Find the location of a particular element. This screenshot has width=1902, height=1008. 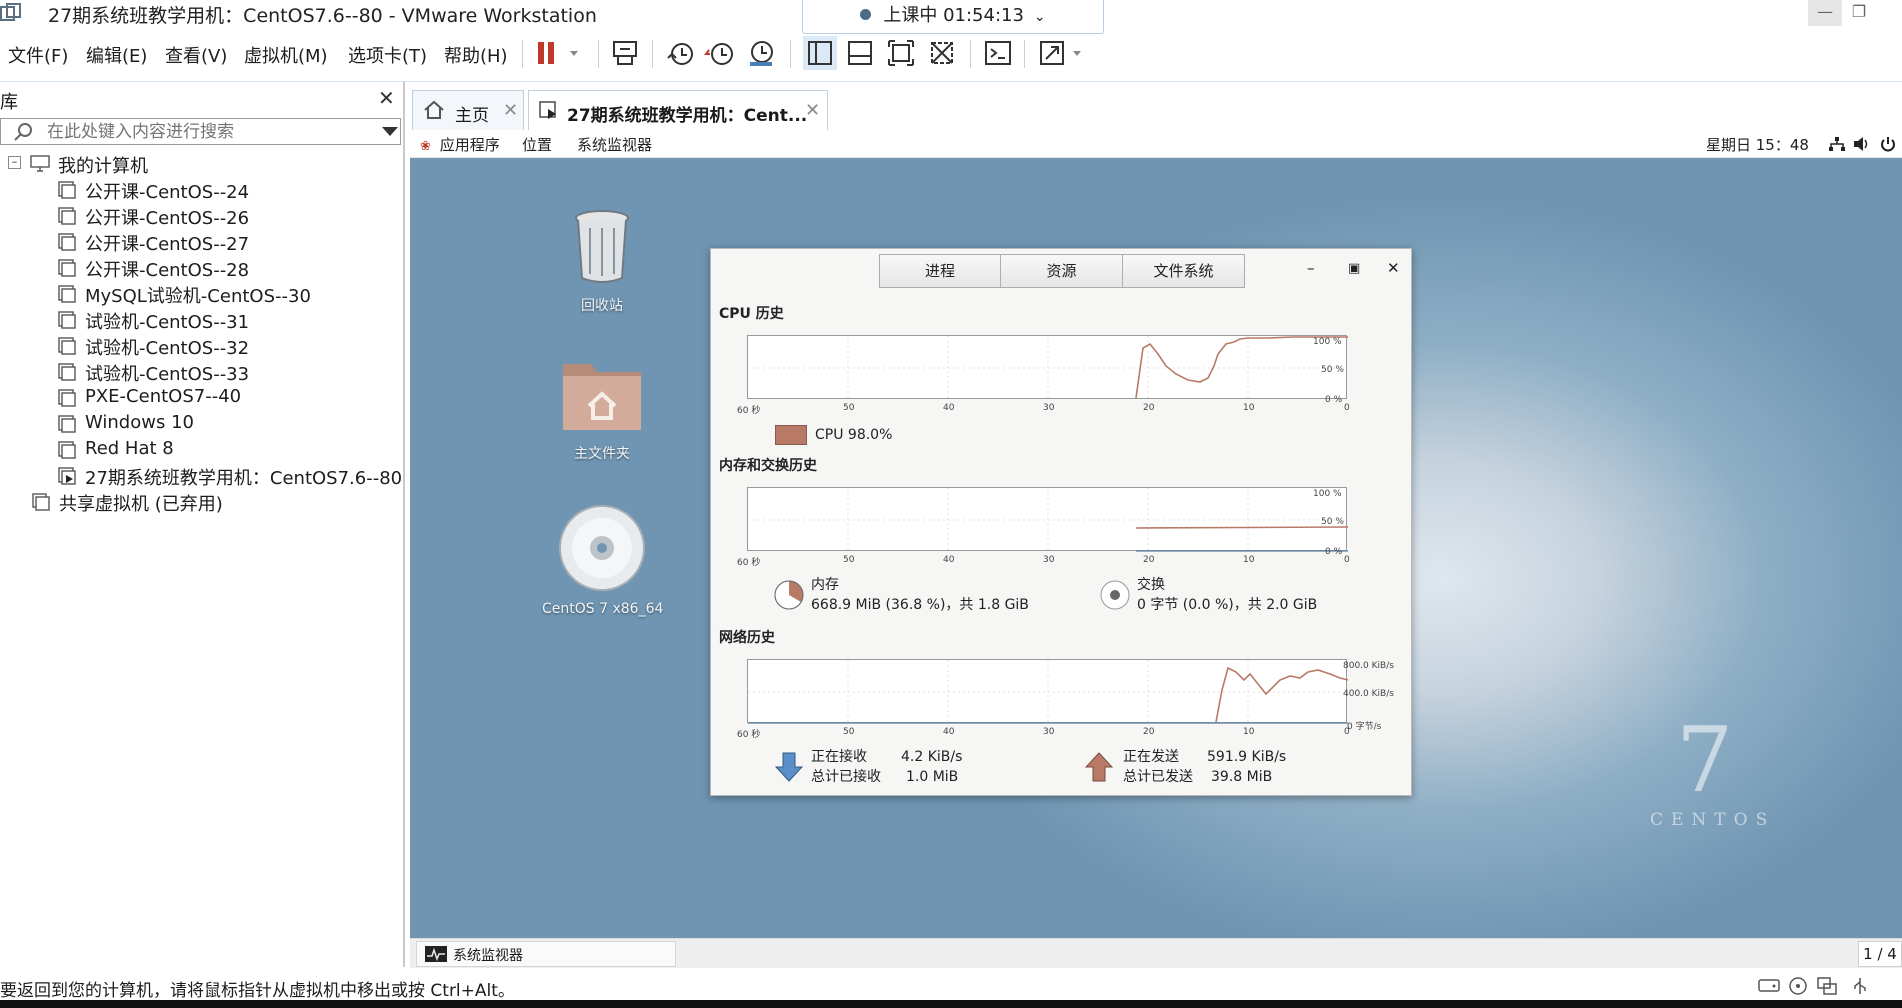

library-title: 库 is located at coordinates (9, 102).